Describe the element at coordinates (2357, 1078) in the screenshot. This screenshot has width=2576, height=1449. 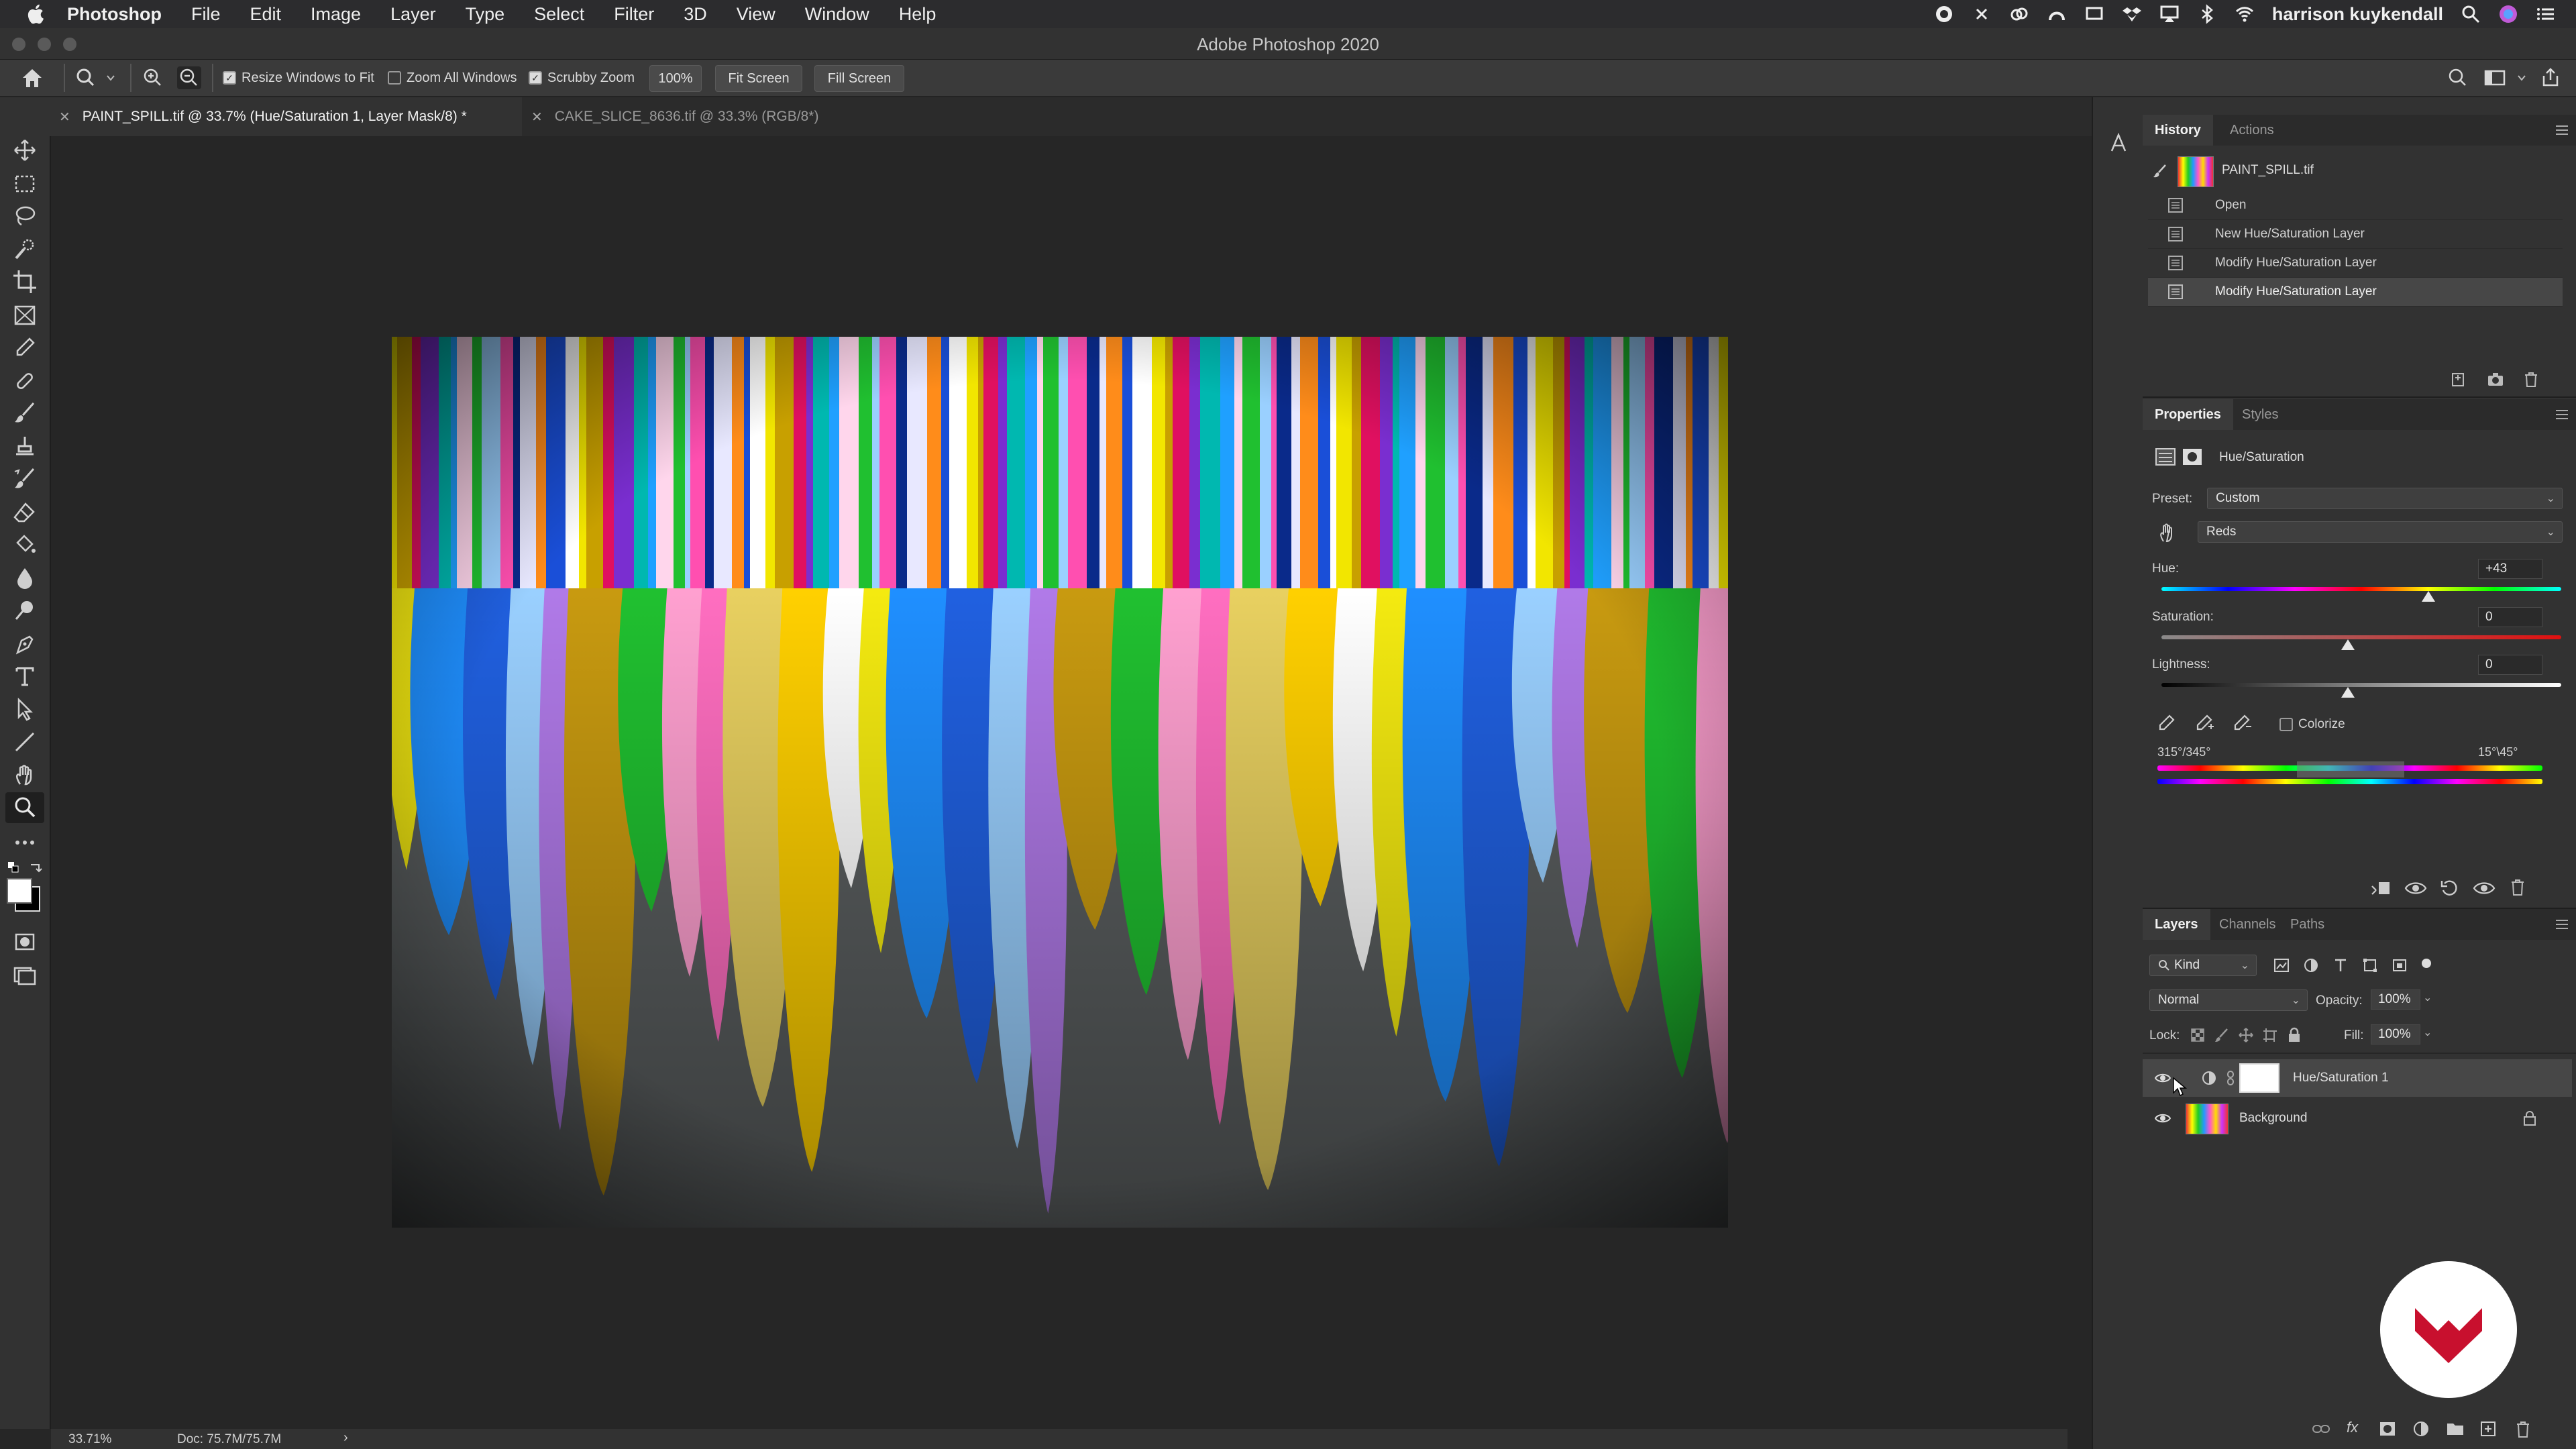
I see `layer-row-hue-saturation: Hue/Saturation 1` at that location.